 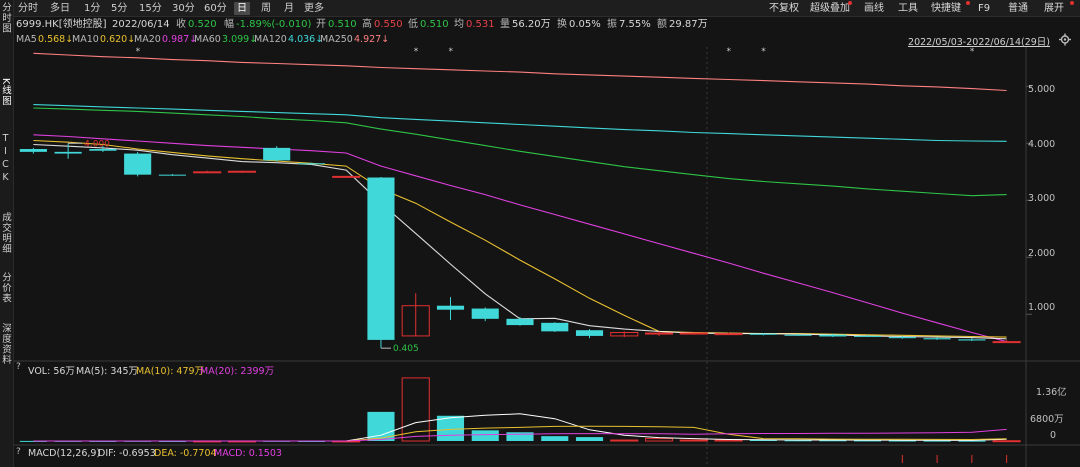 What do you see at coordinates (215, 8) in the screenshot?
I see `period-60min: 60分` at bounding box center [215, 8].